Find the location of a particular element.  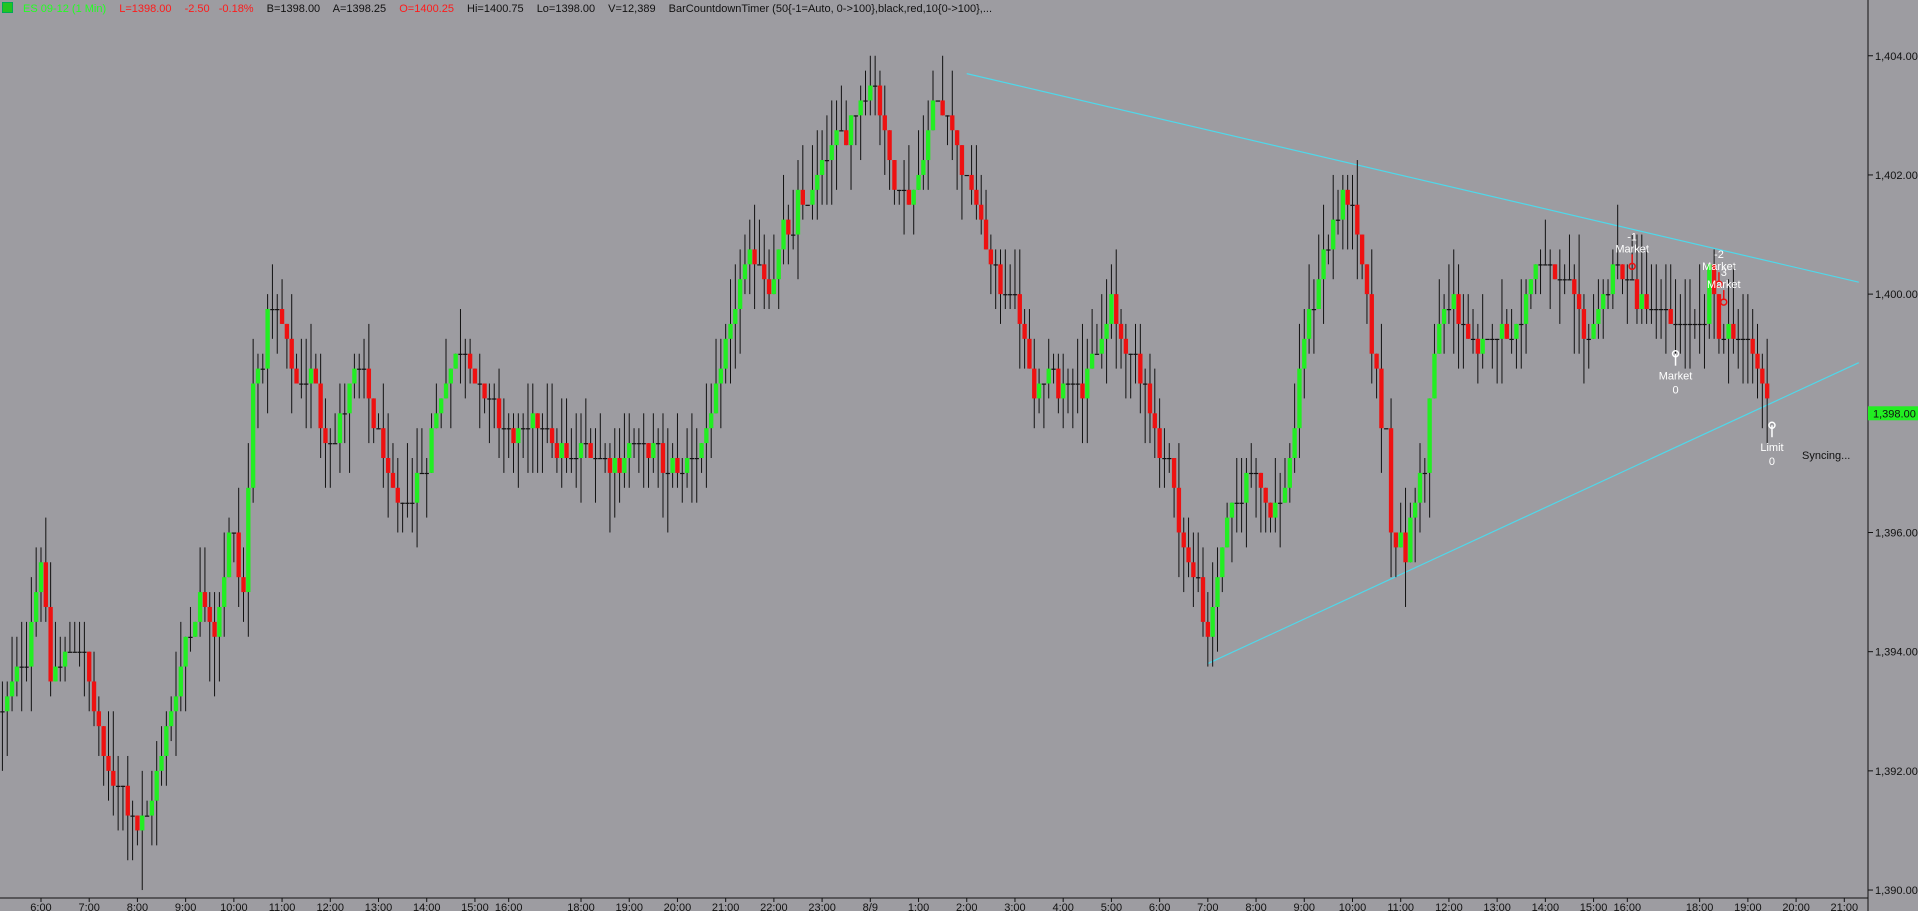

x-tick-label: 10:00 is located at coordinates (1353, 906).